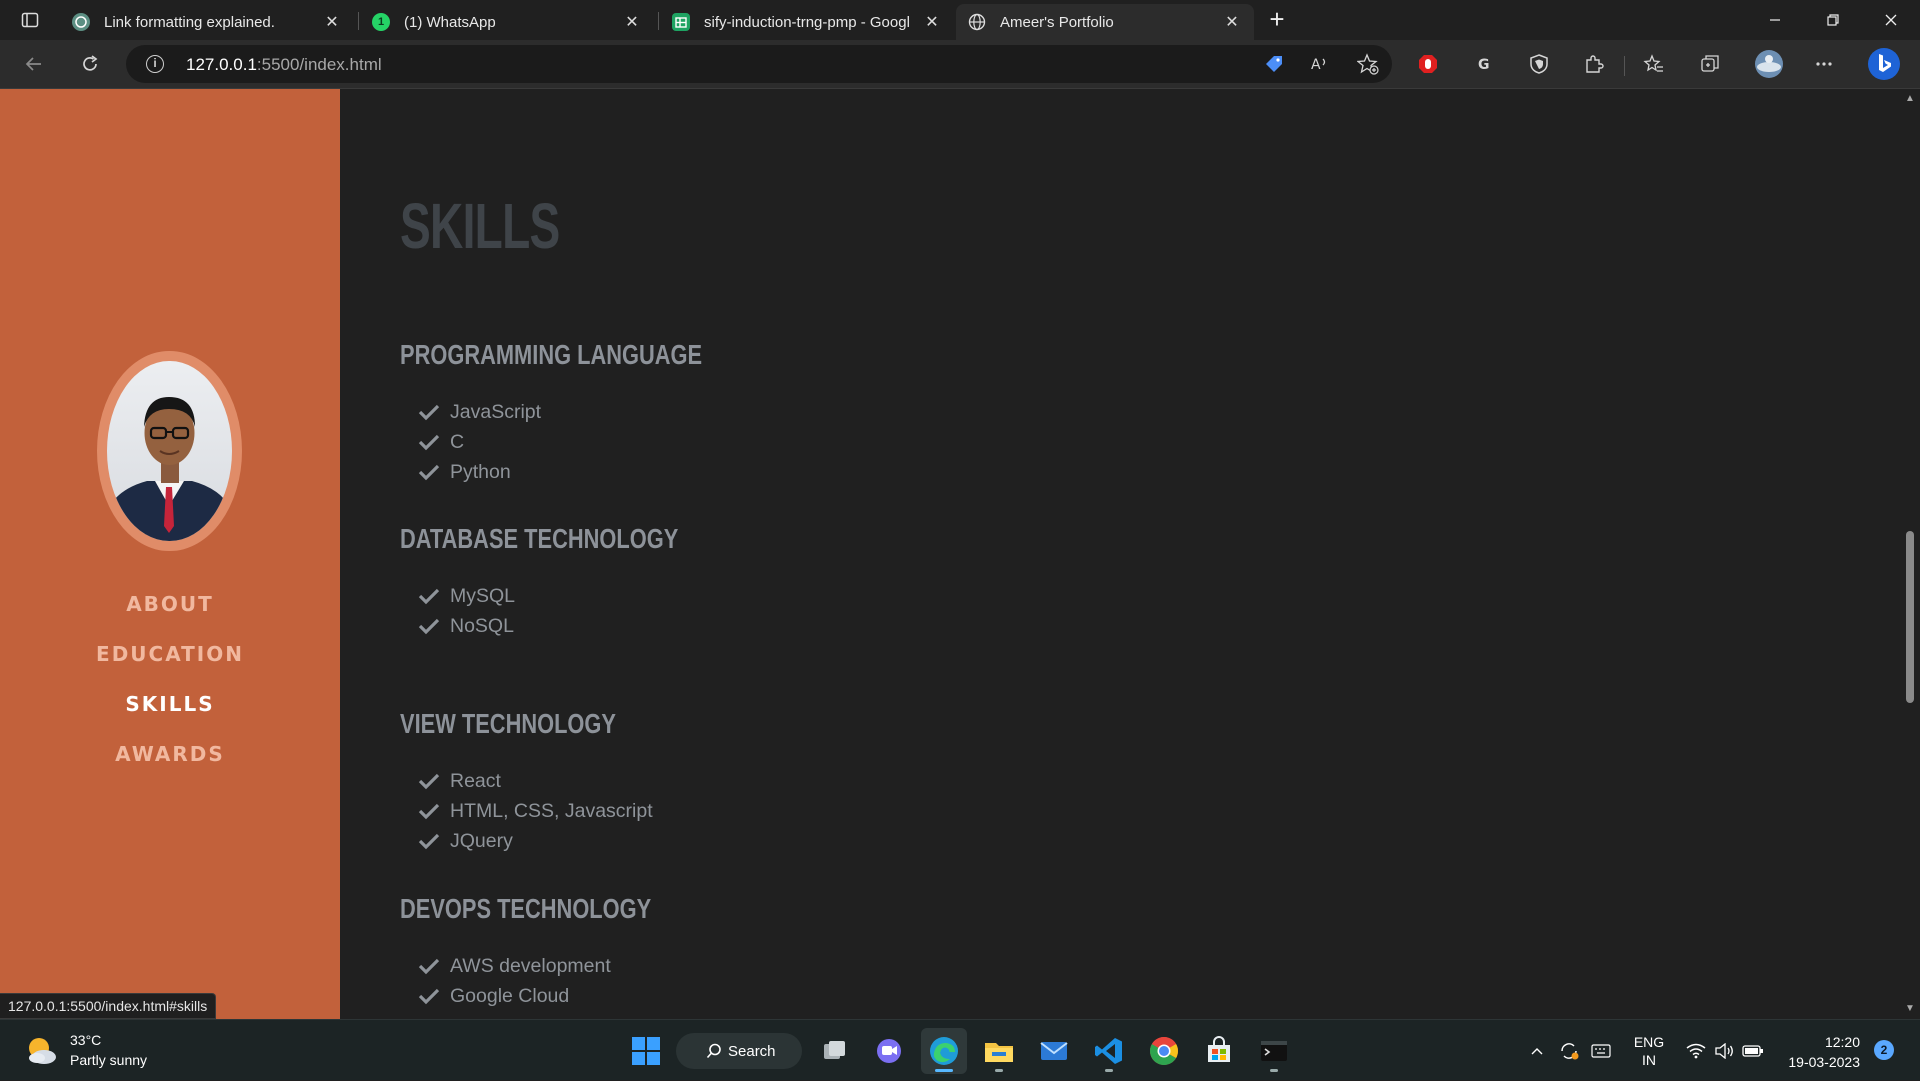  What do you see at coordinates (482, 625) in the screenshot?
I see `skill-label: NoSQL` at bounding box center [482, 625].